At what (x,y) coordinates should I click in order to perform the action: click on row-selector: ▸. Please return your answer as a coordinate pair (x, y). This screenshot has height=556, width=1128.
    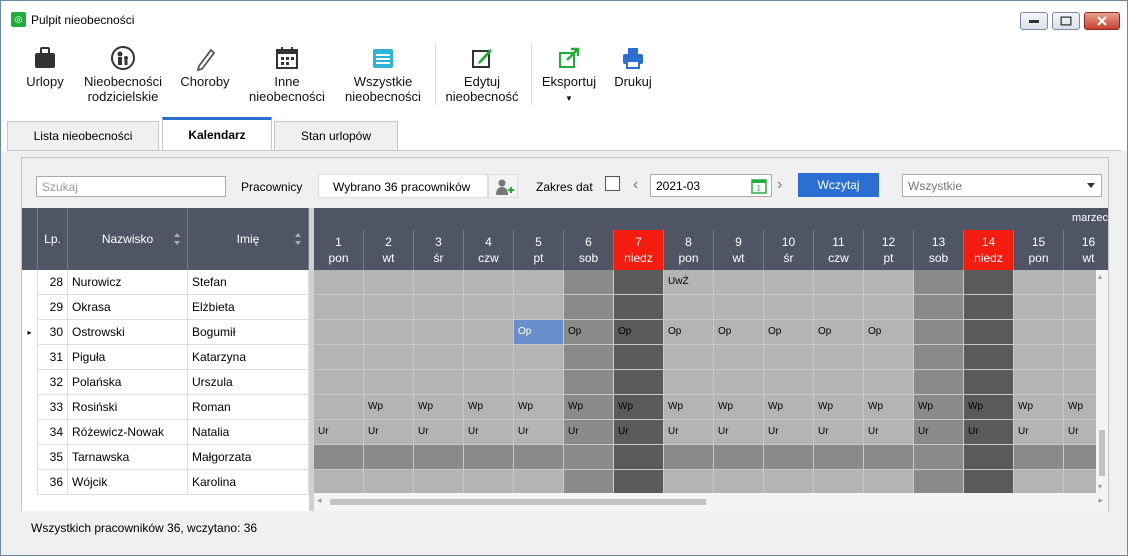
    Looking at the image, I should click on (30, 332).